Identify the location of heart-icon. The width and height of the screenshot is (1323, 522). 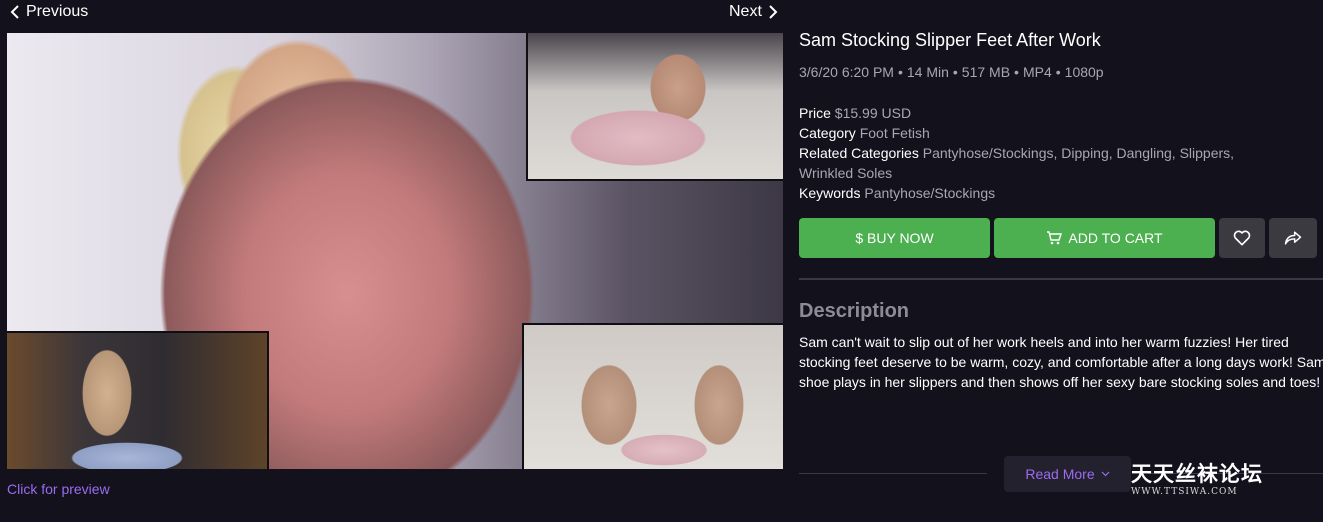
(1242, 238).